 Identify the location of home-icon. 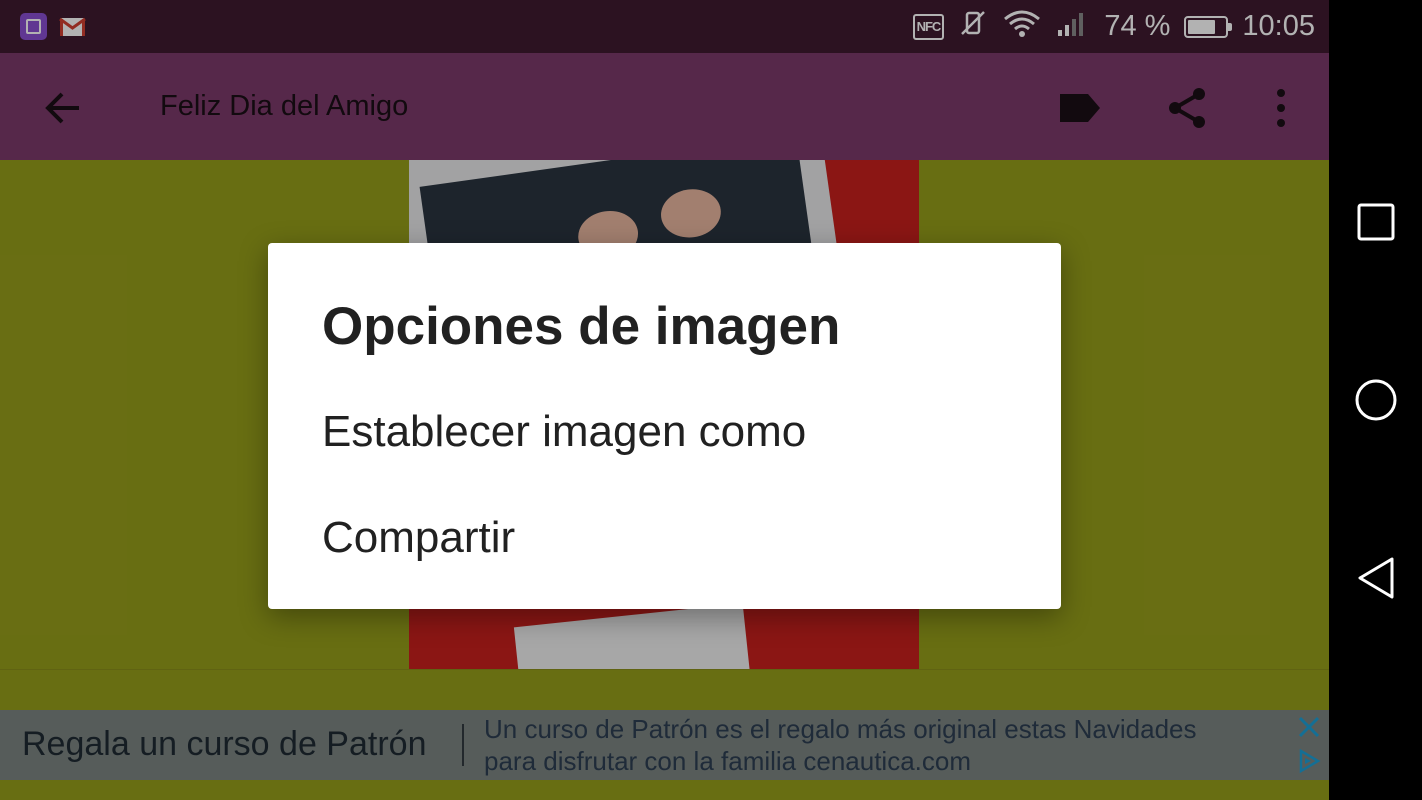
(1376, 400).